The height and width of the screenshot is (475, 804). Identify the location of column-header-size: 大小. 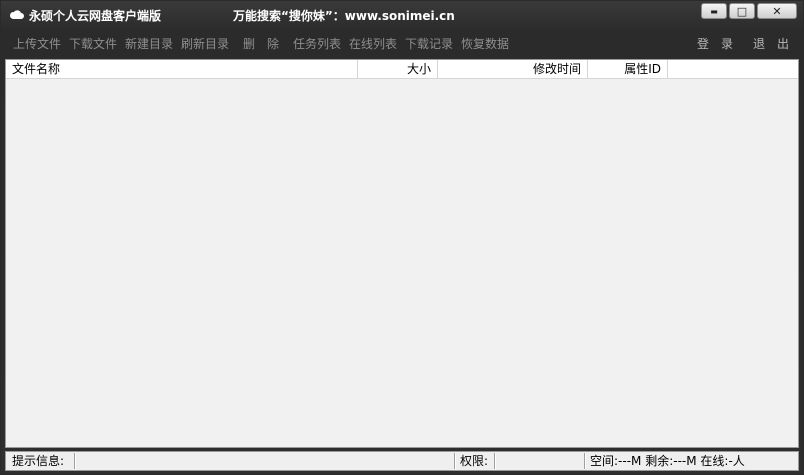
(398, 69).